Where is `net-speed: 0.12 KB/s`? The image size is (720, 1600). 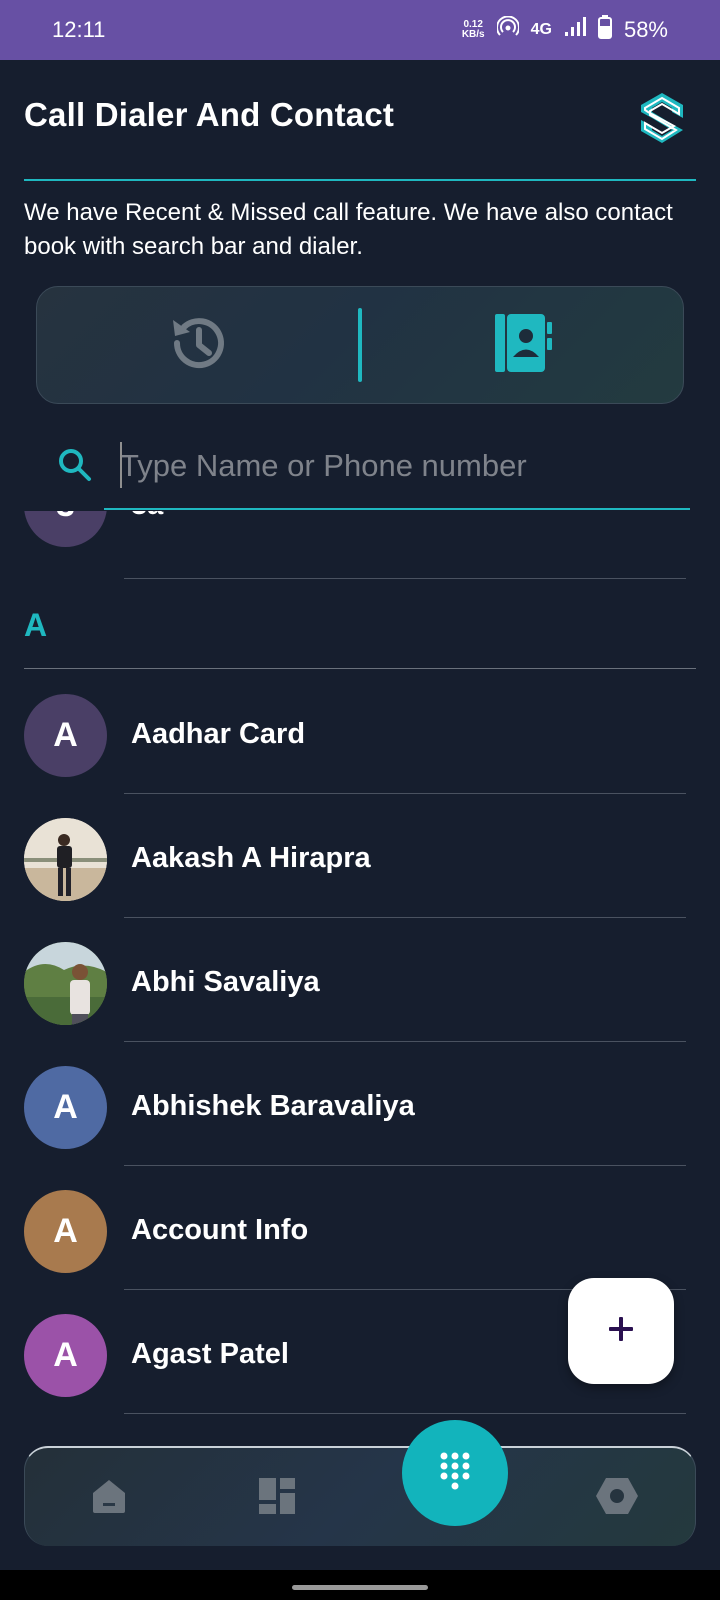
net-speed: 0.12 KB/s is located at coordinates (473, 30).